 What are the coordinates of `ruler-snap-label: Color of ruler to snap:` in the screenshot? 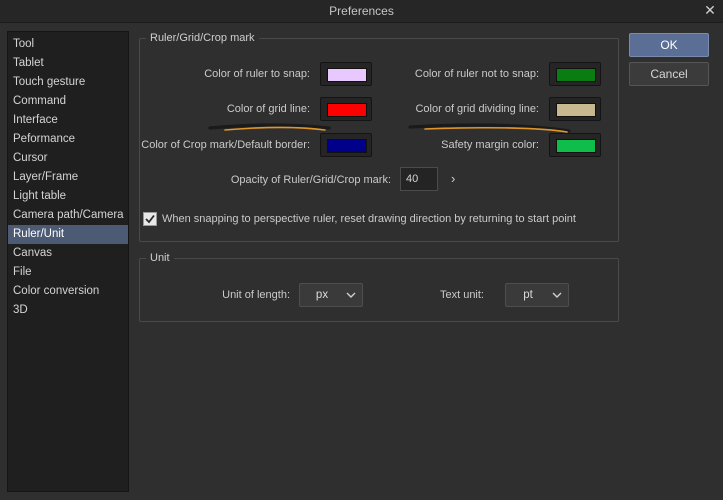 It's located at (257, 74).